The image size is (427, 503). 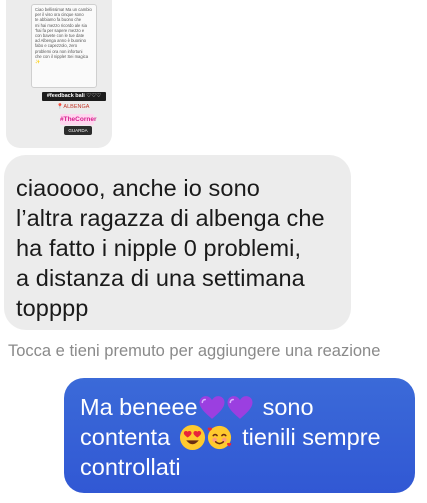 I want to click on outgoing-text-1b: sono, so click(x=288, y=407).